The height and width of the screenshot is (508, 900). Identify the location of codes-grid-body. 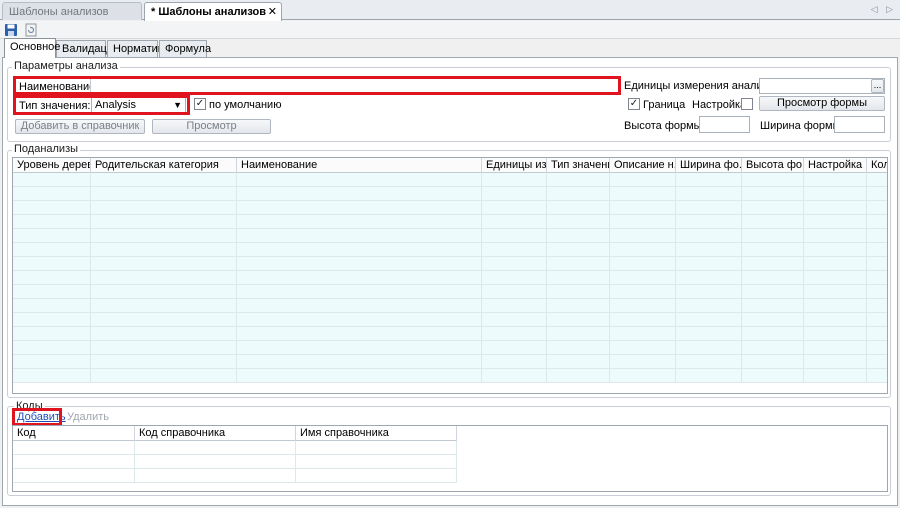
(235, 462).